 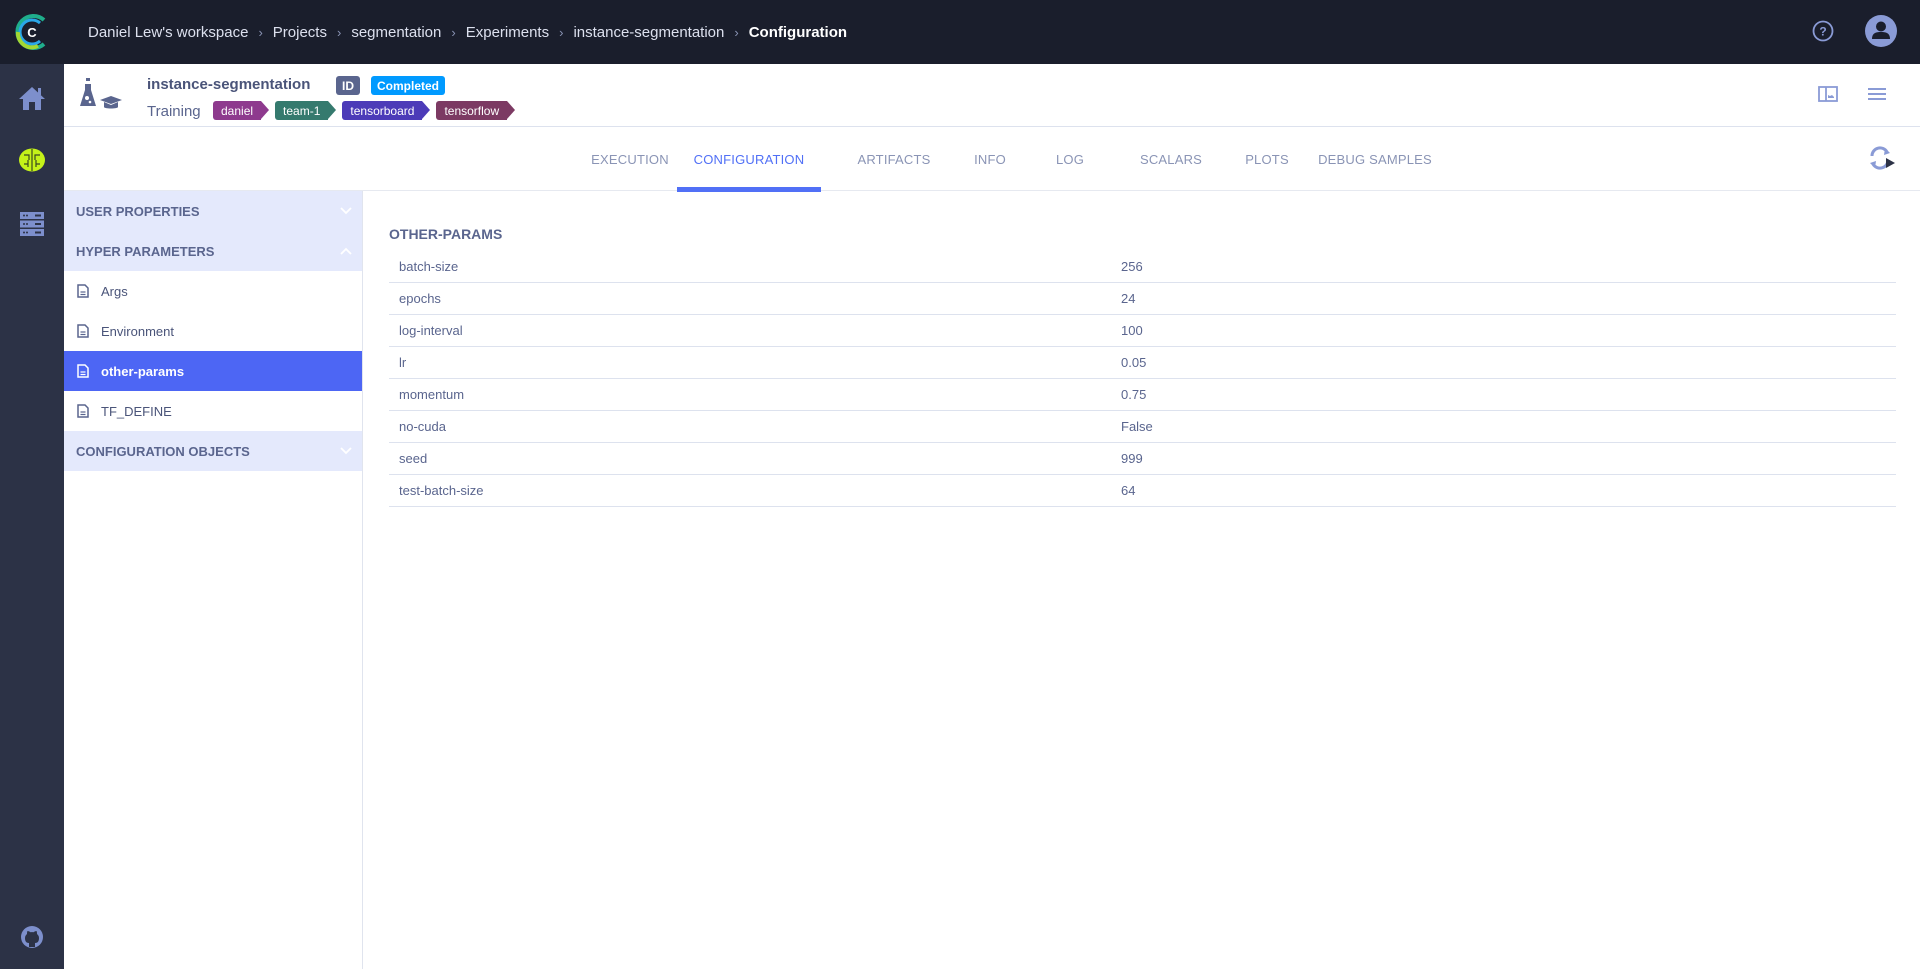 What do you see at coordinates (1134, 394) in the screenshot?
I see `param-value: 0.75` at bounding box center [1134, 394].